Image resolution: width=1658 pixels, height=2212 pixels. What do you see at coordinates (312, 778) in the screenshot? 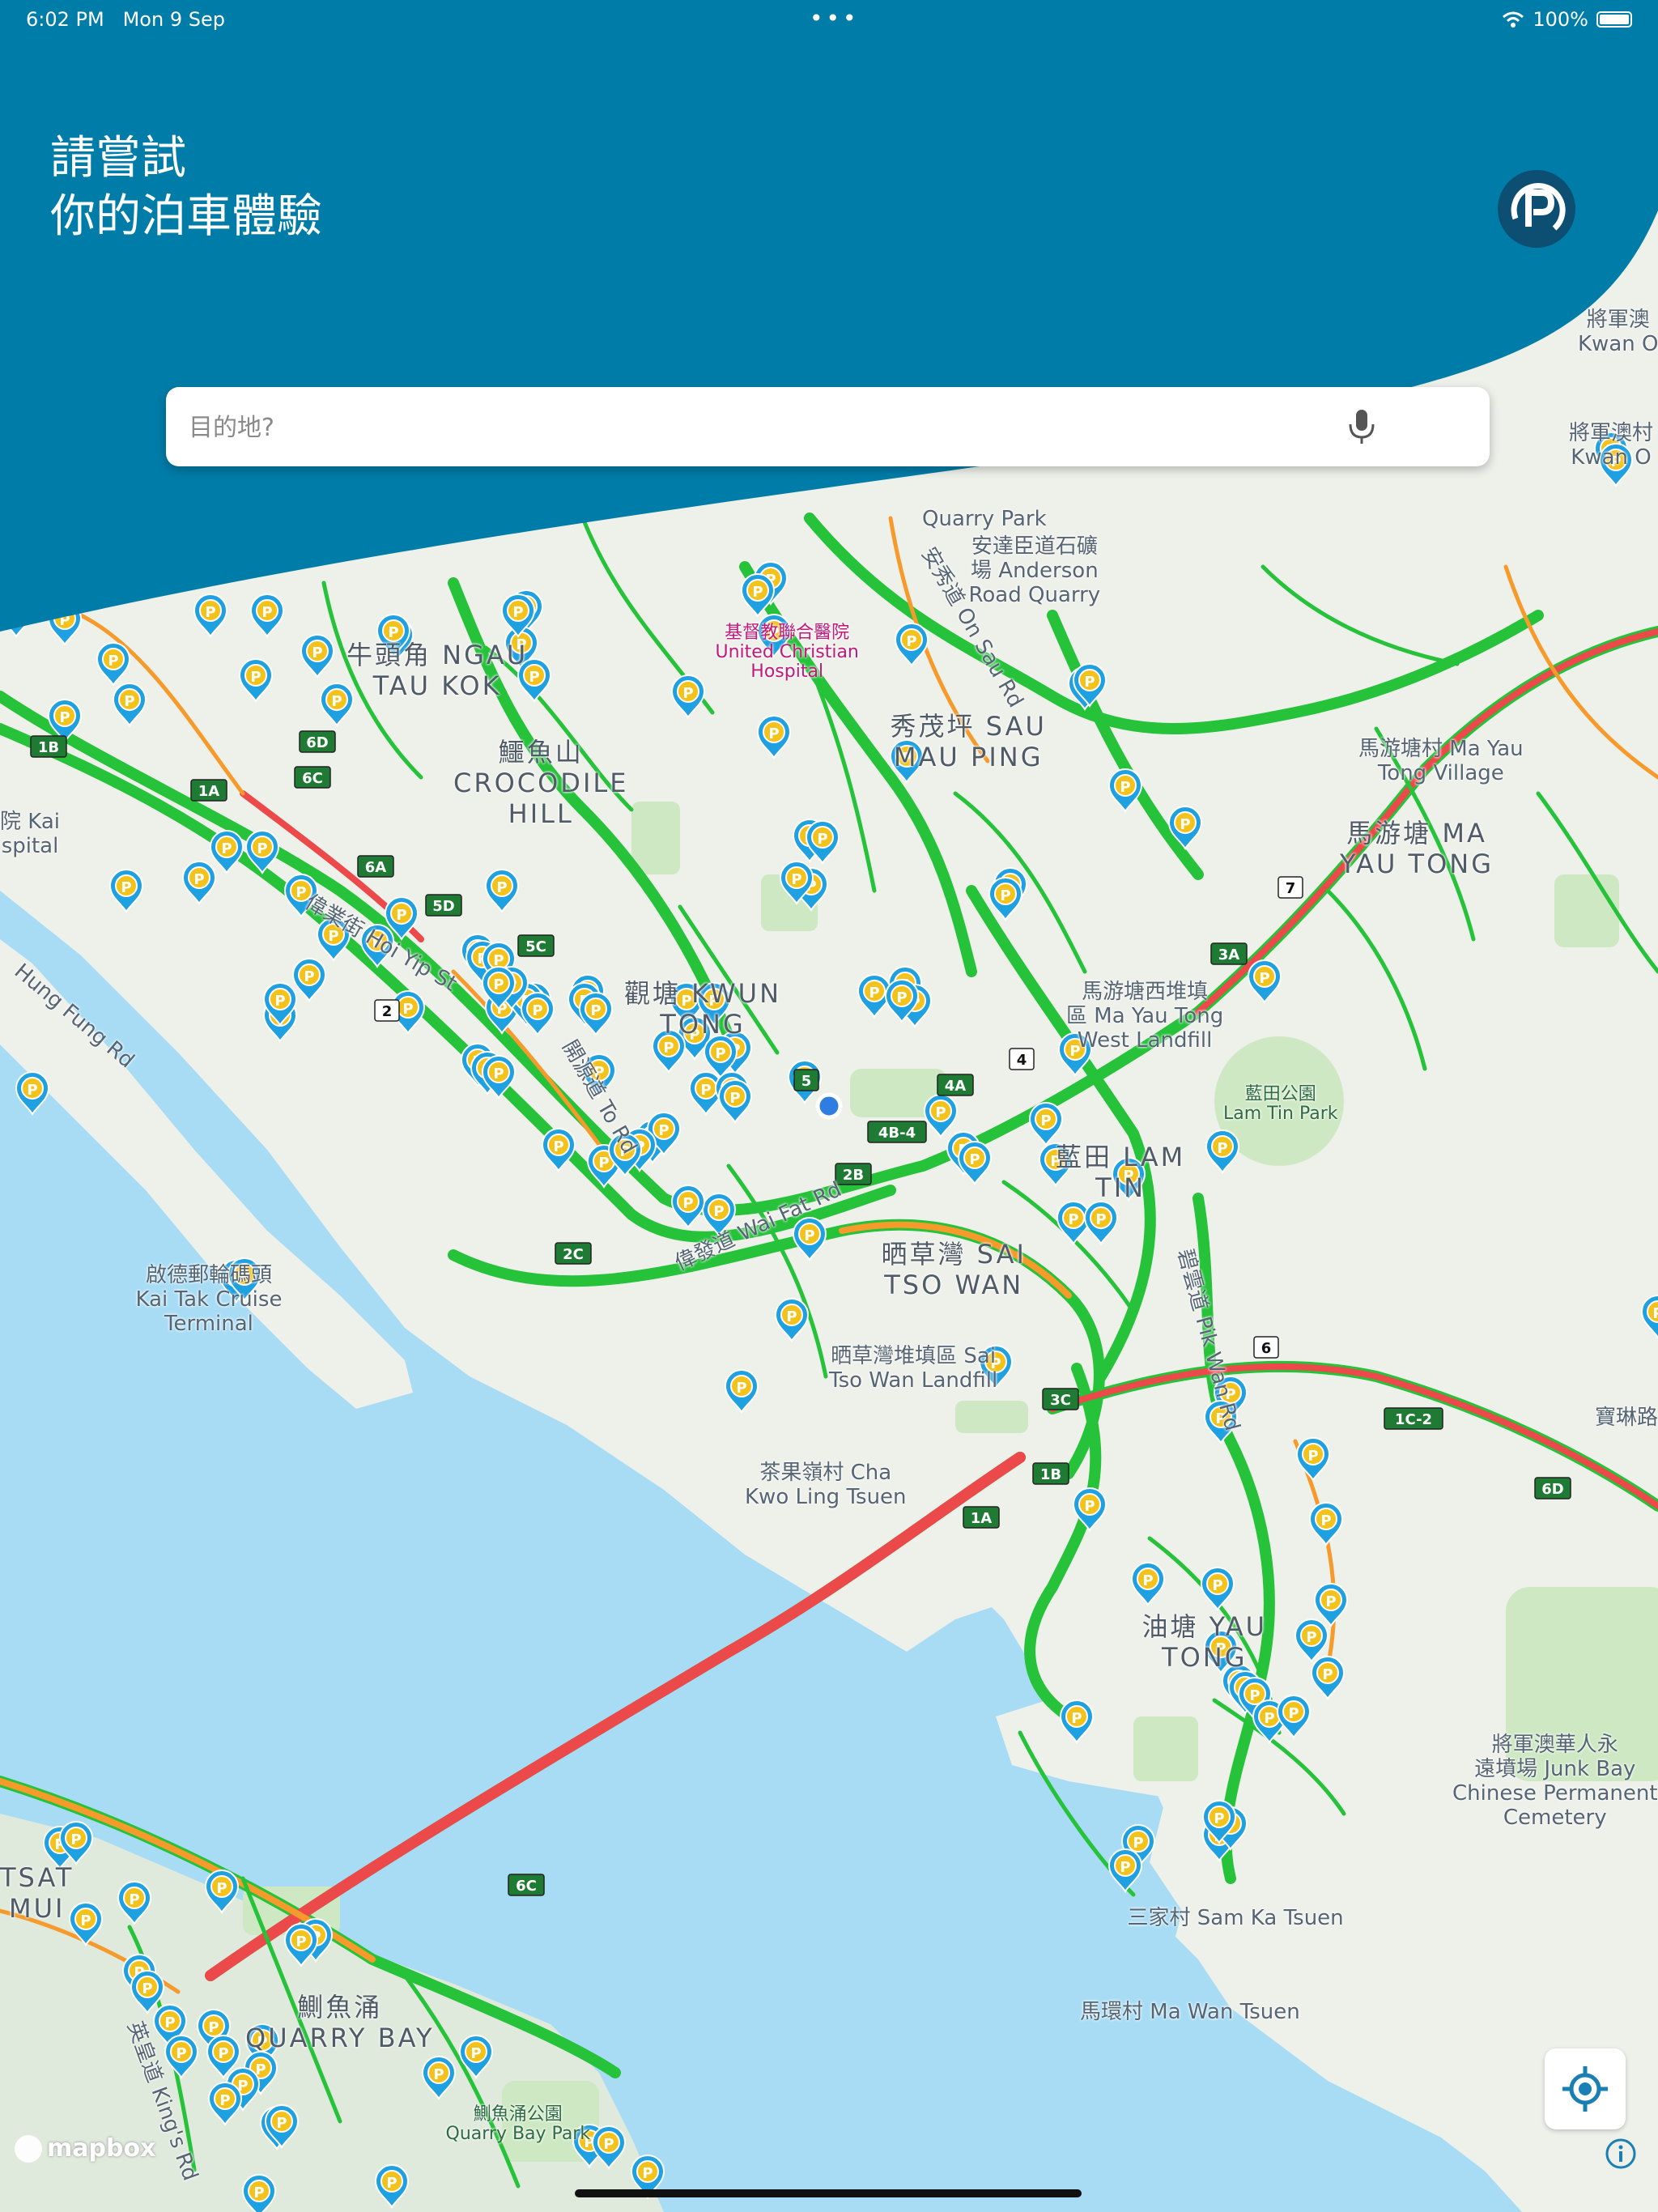
I see `svg-text: 6C` at bounding box center [312, 778].